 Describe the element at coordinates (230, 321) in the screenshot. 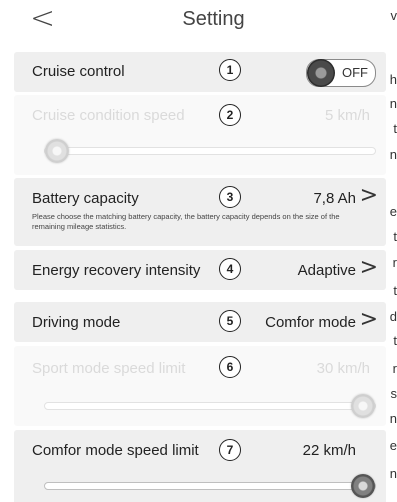

I see `callout-number-5: 5` at that location.